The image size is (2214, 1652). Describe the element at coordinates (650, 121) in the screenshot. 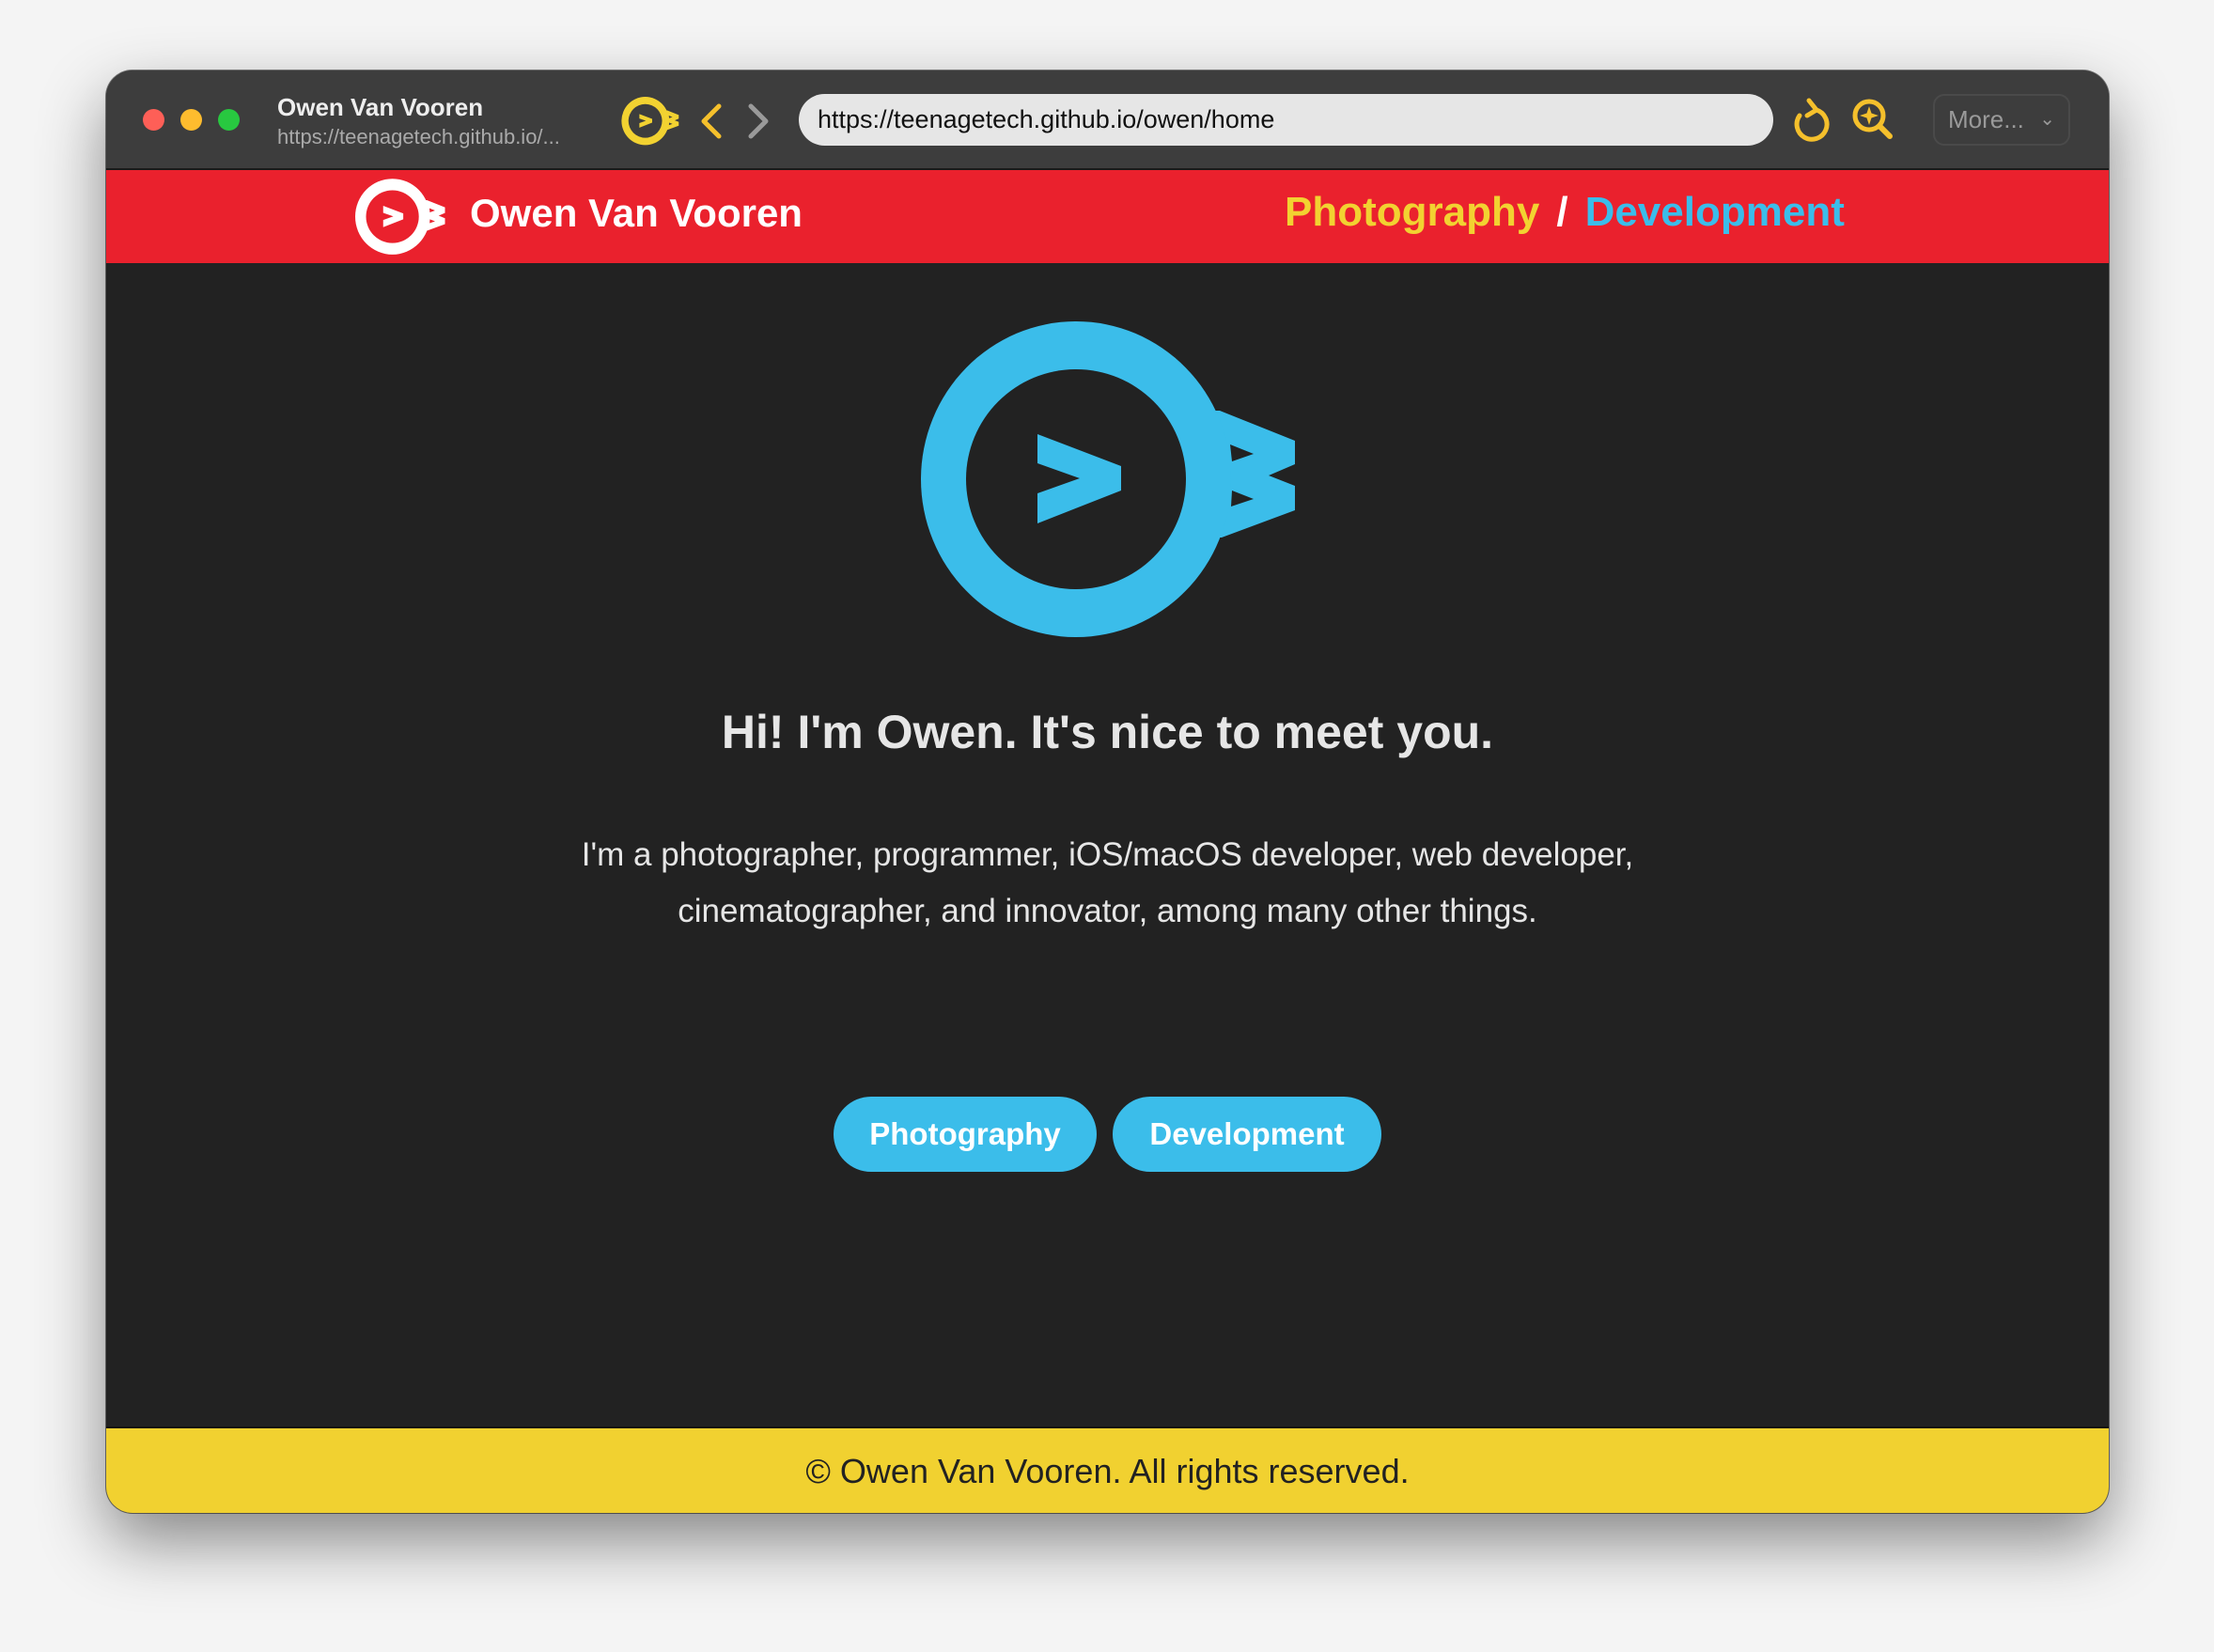

I see `site-logo-icon` at that location.